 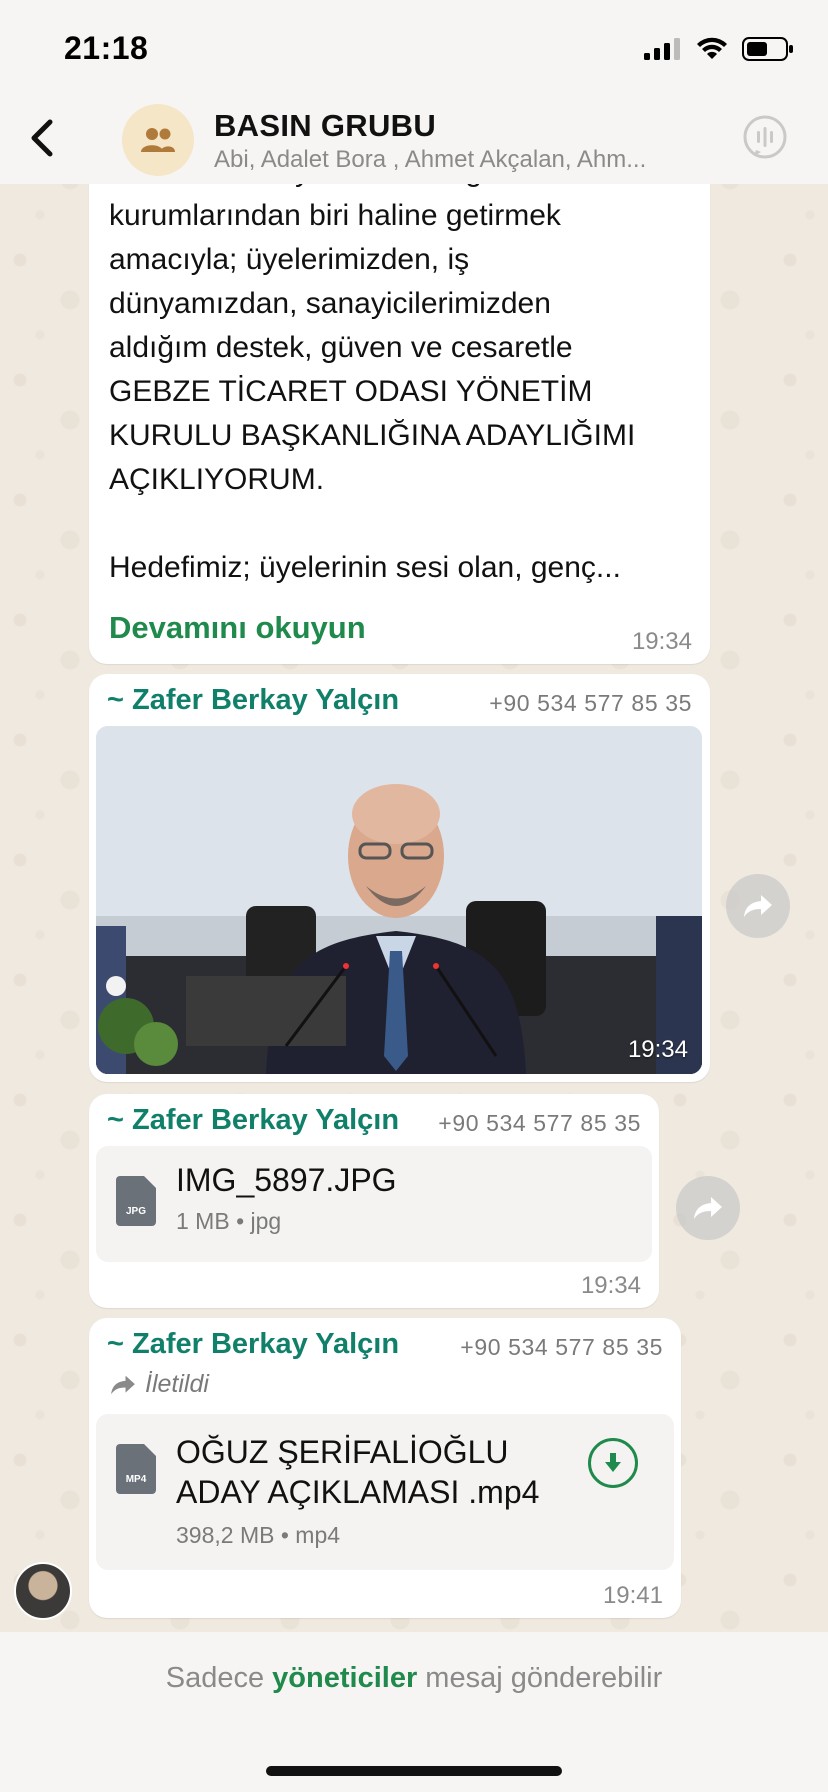 I want to click on message-photo: 19:34, so click(x=399, y=900).